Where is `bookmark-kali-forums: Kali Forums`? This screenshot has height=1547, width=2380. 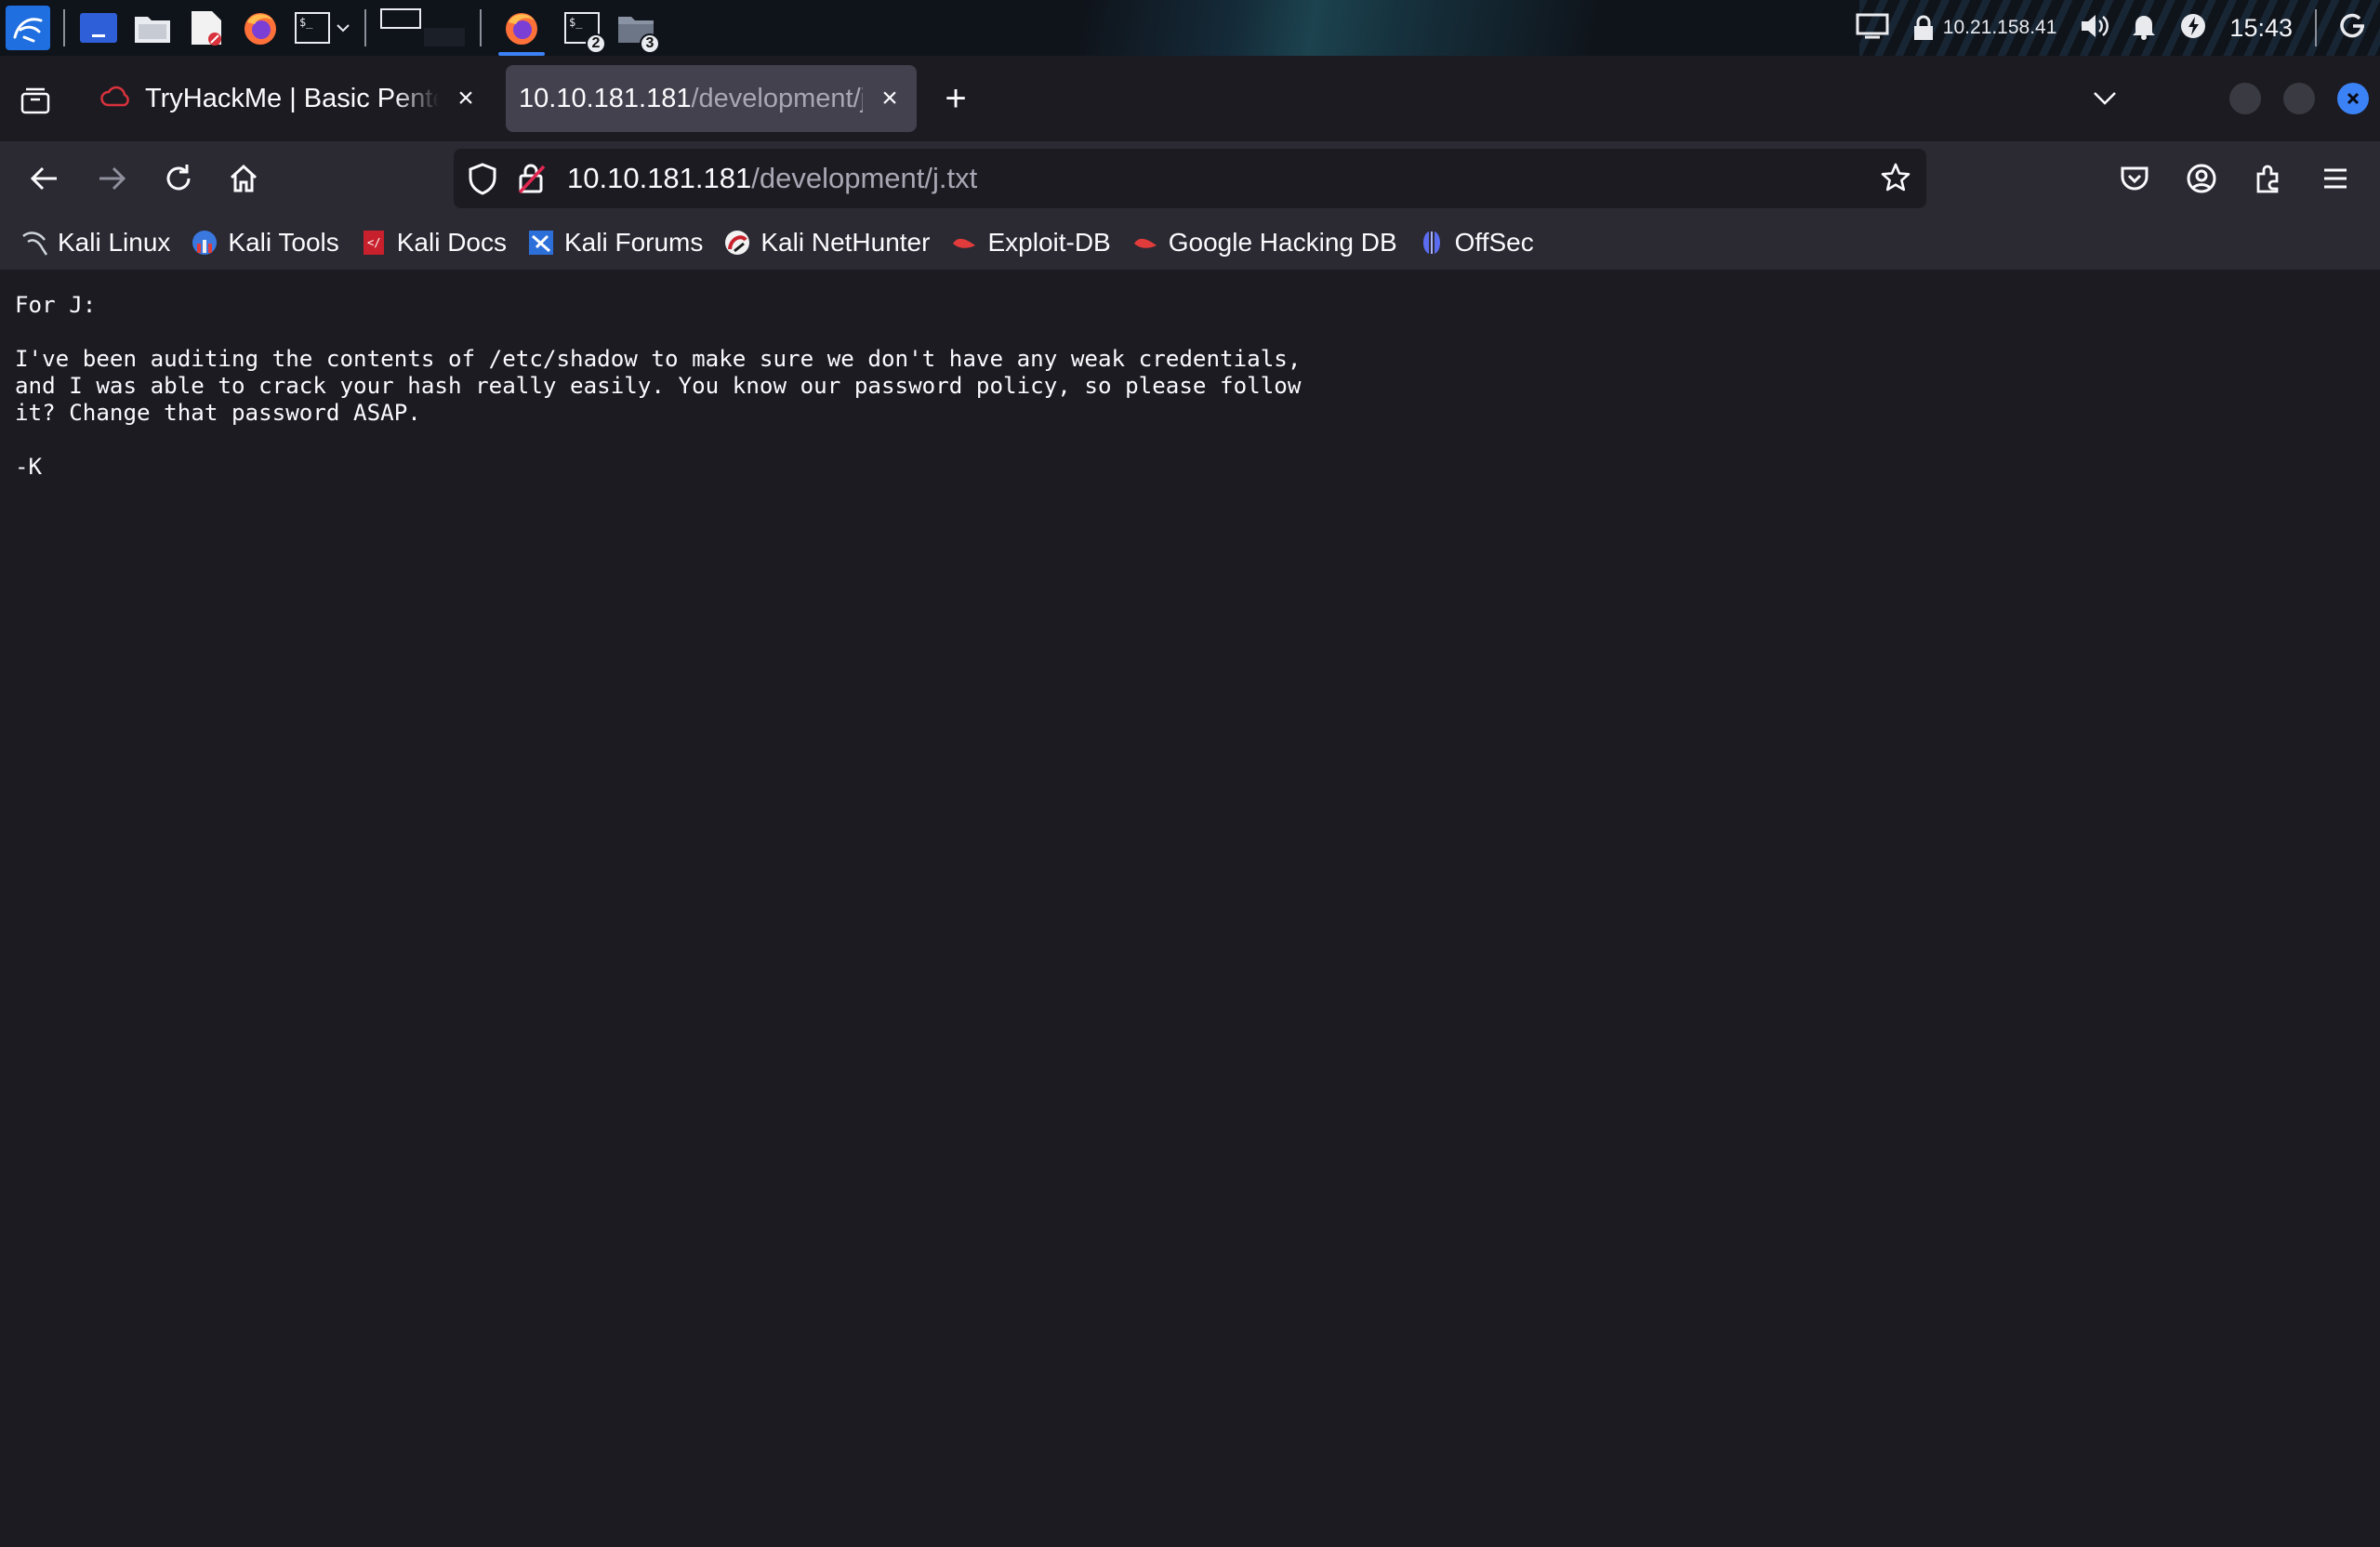 bookmark-kali-forums: Kali Forums is located at coordinates (615, 243).